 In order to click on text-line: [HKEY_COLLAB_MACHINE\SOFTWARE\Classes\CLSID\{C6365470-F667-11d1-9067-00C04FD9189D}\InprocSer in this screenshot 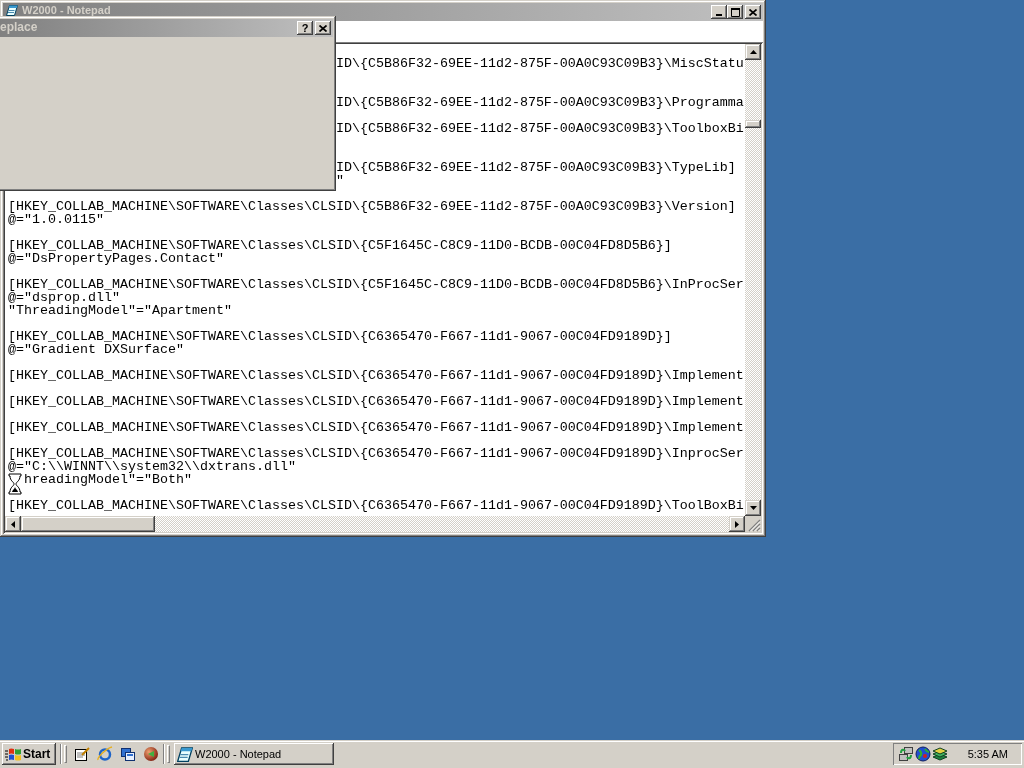, I will do `click(376, 453)`.